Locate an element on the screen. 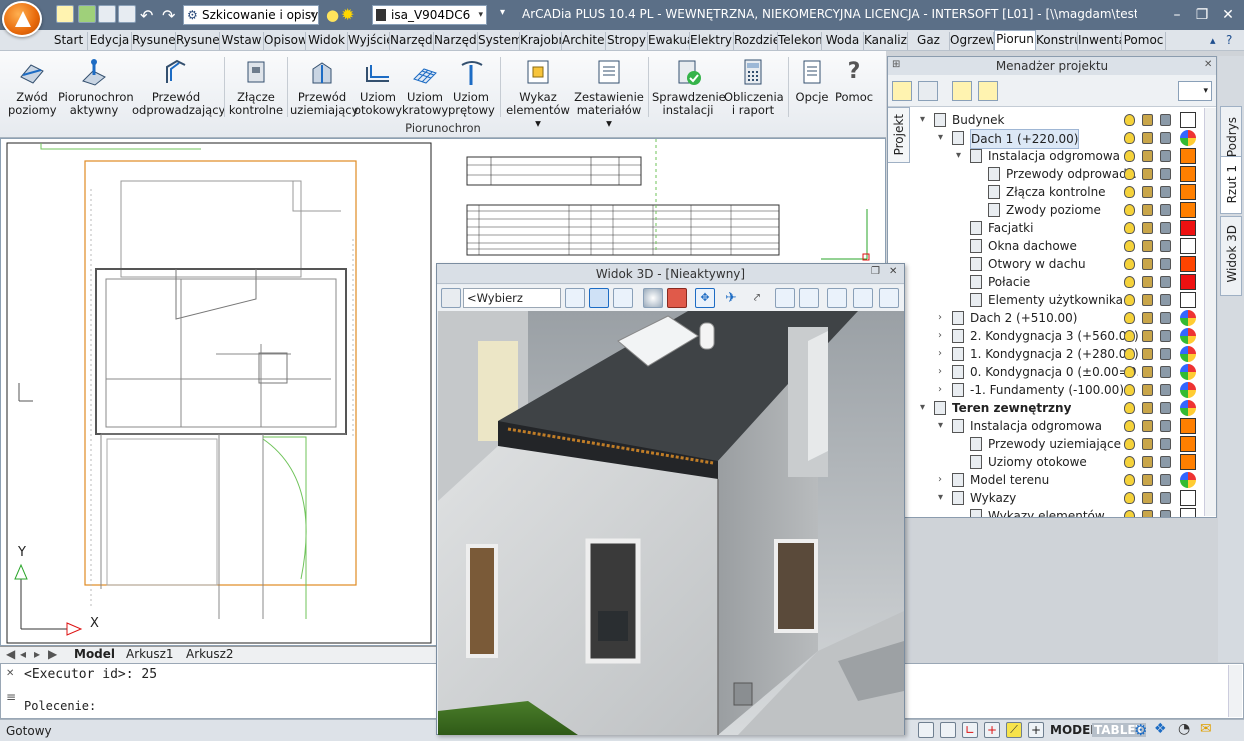 The height and width of the screenshot is (741, 1244). tab-wyjscie: Wyjście is located at coordinates (369, 41).